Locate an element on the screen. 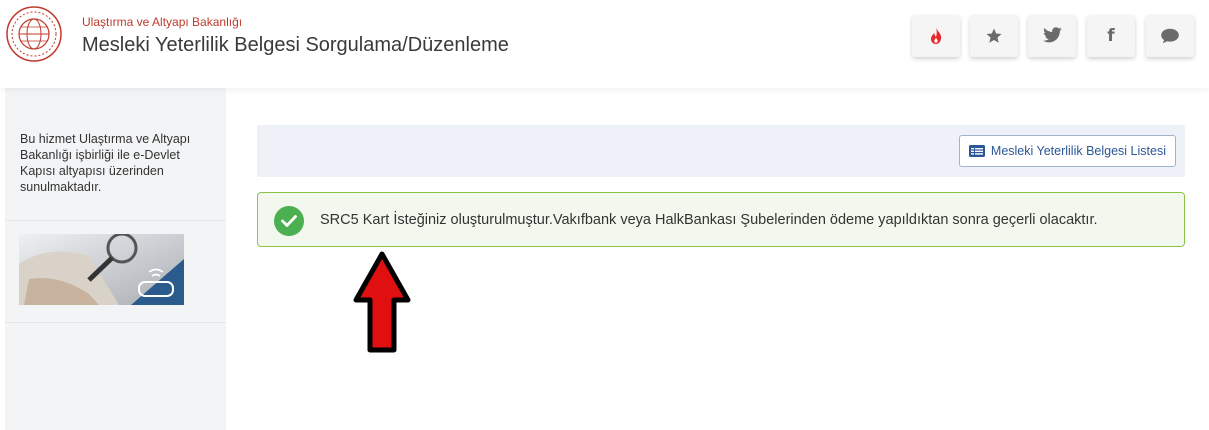  certificate-list-button: Mesleki Yeterlilik Belgesi Listesi is located at coordinates (1067, 151).